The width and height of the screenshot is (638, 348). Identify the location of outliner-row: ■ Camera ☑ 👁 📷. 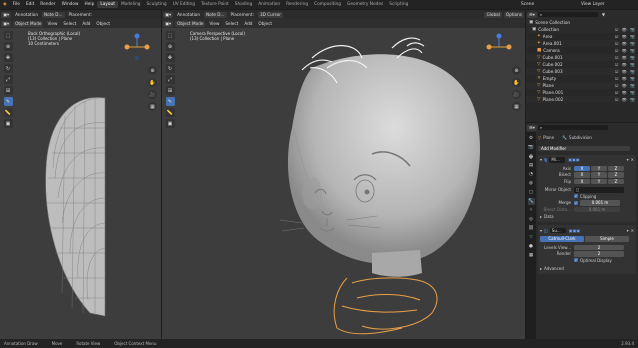
(582, 50).